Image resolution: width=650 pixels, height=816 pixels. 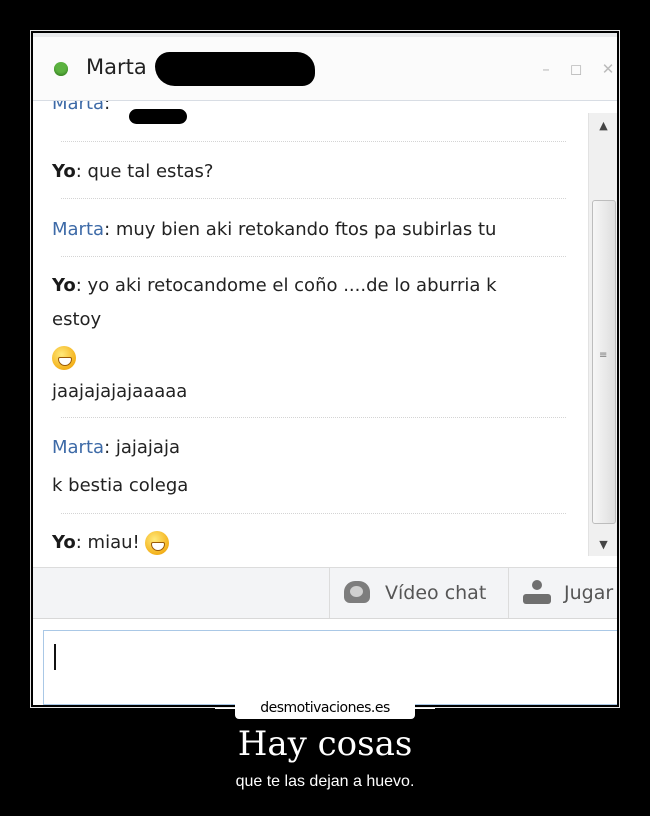 I want to click on online-status-icon, so click(x=61, y=69).